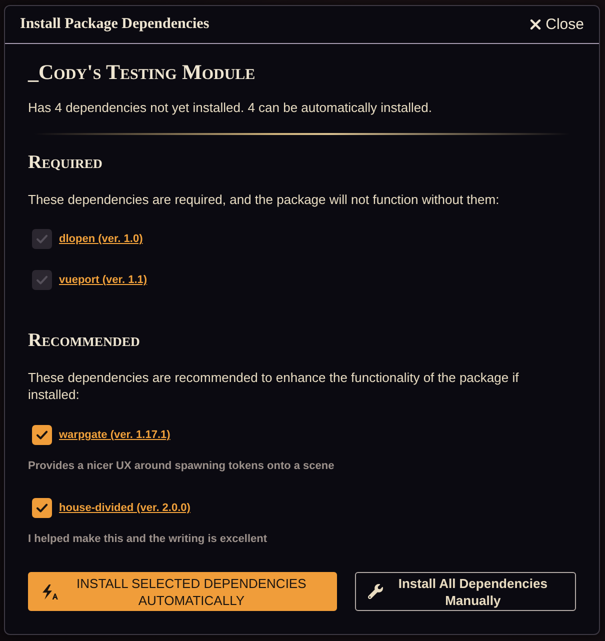 This screenshot has height=641, width=605. Describe the element at coordinates (50, 592) in the screenshot. I see `bolt-icon` at that location.